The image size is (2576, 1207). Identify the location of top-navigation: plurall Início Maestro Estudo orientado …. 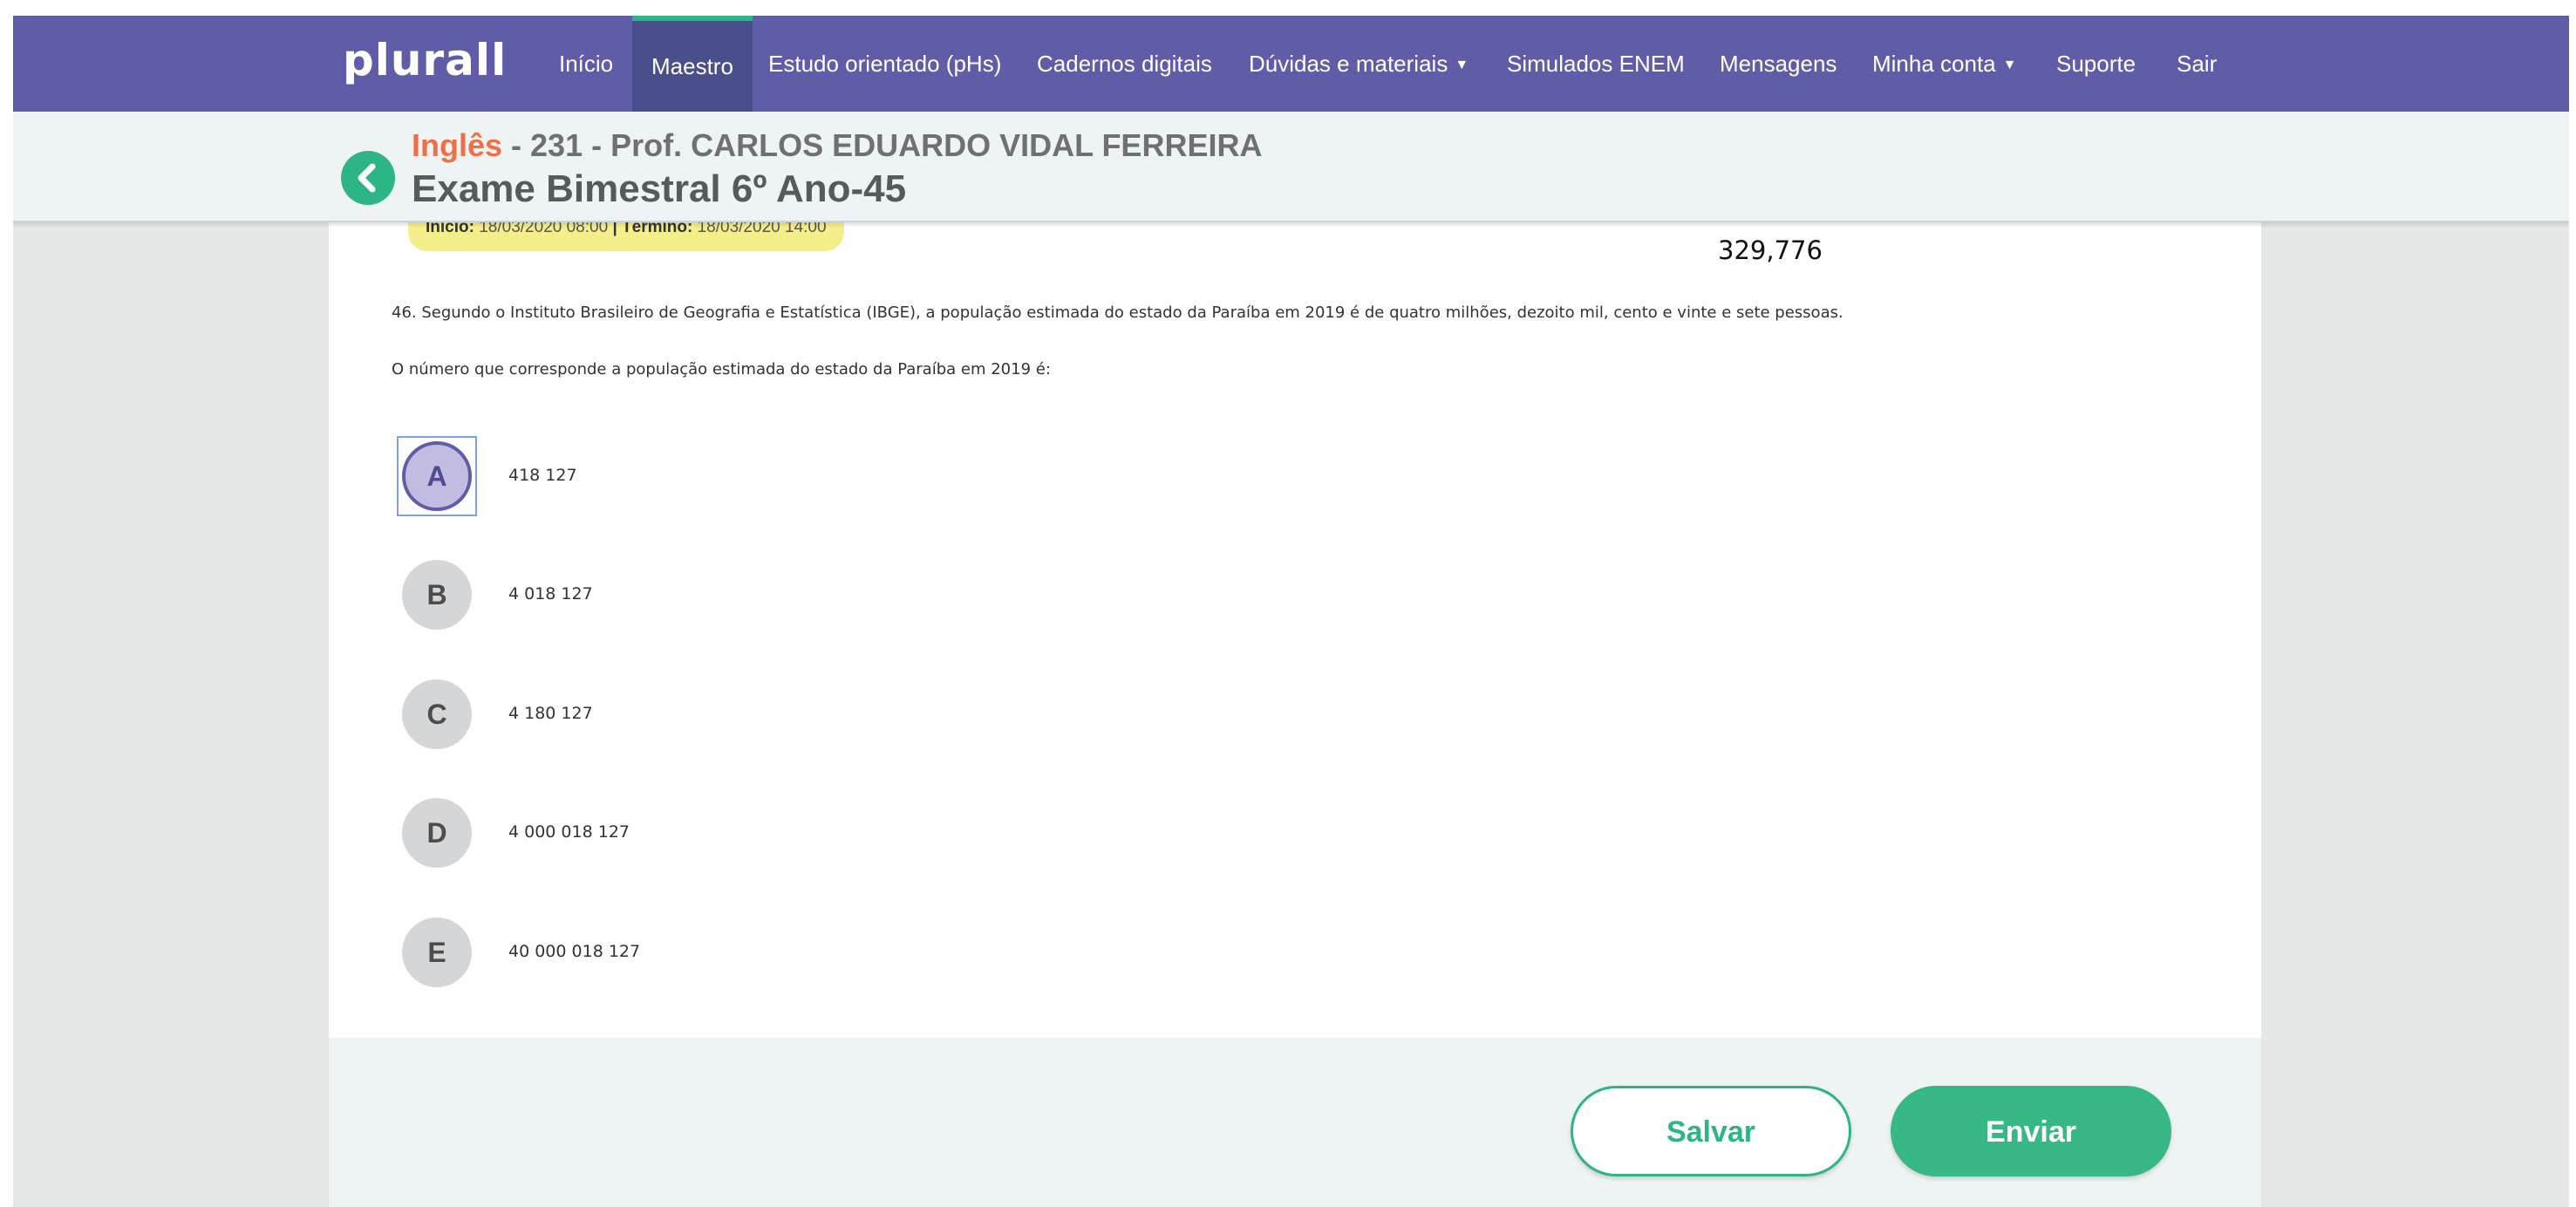
(1291, 64).